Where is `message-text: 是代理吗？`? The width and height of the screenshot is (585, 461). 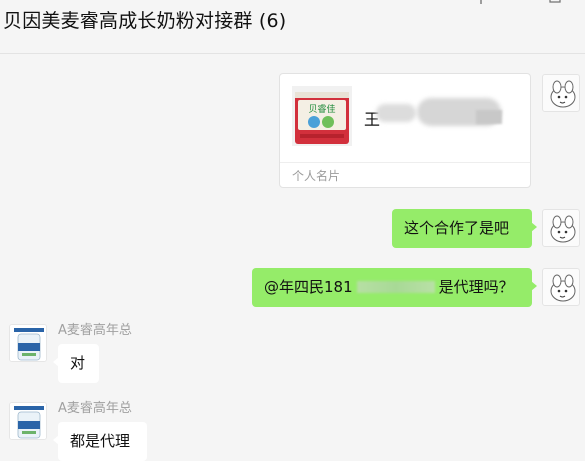
message-text: 是代理吗？ is located at coordinates (476, 287).